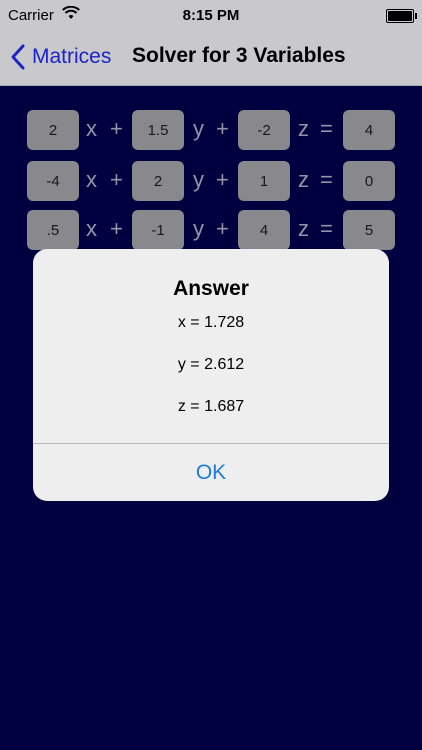 Image resolution: width=422 pixels, height=750 pixels. Describe the element at coordinates (211, 472) in the screenshot. I see `ok-button: OK` at that location.